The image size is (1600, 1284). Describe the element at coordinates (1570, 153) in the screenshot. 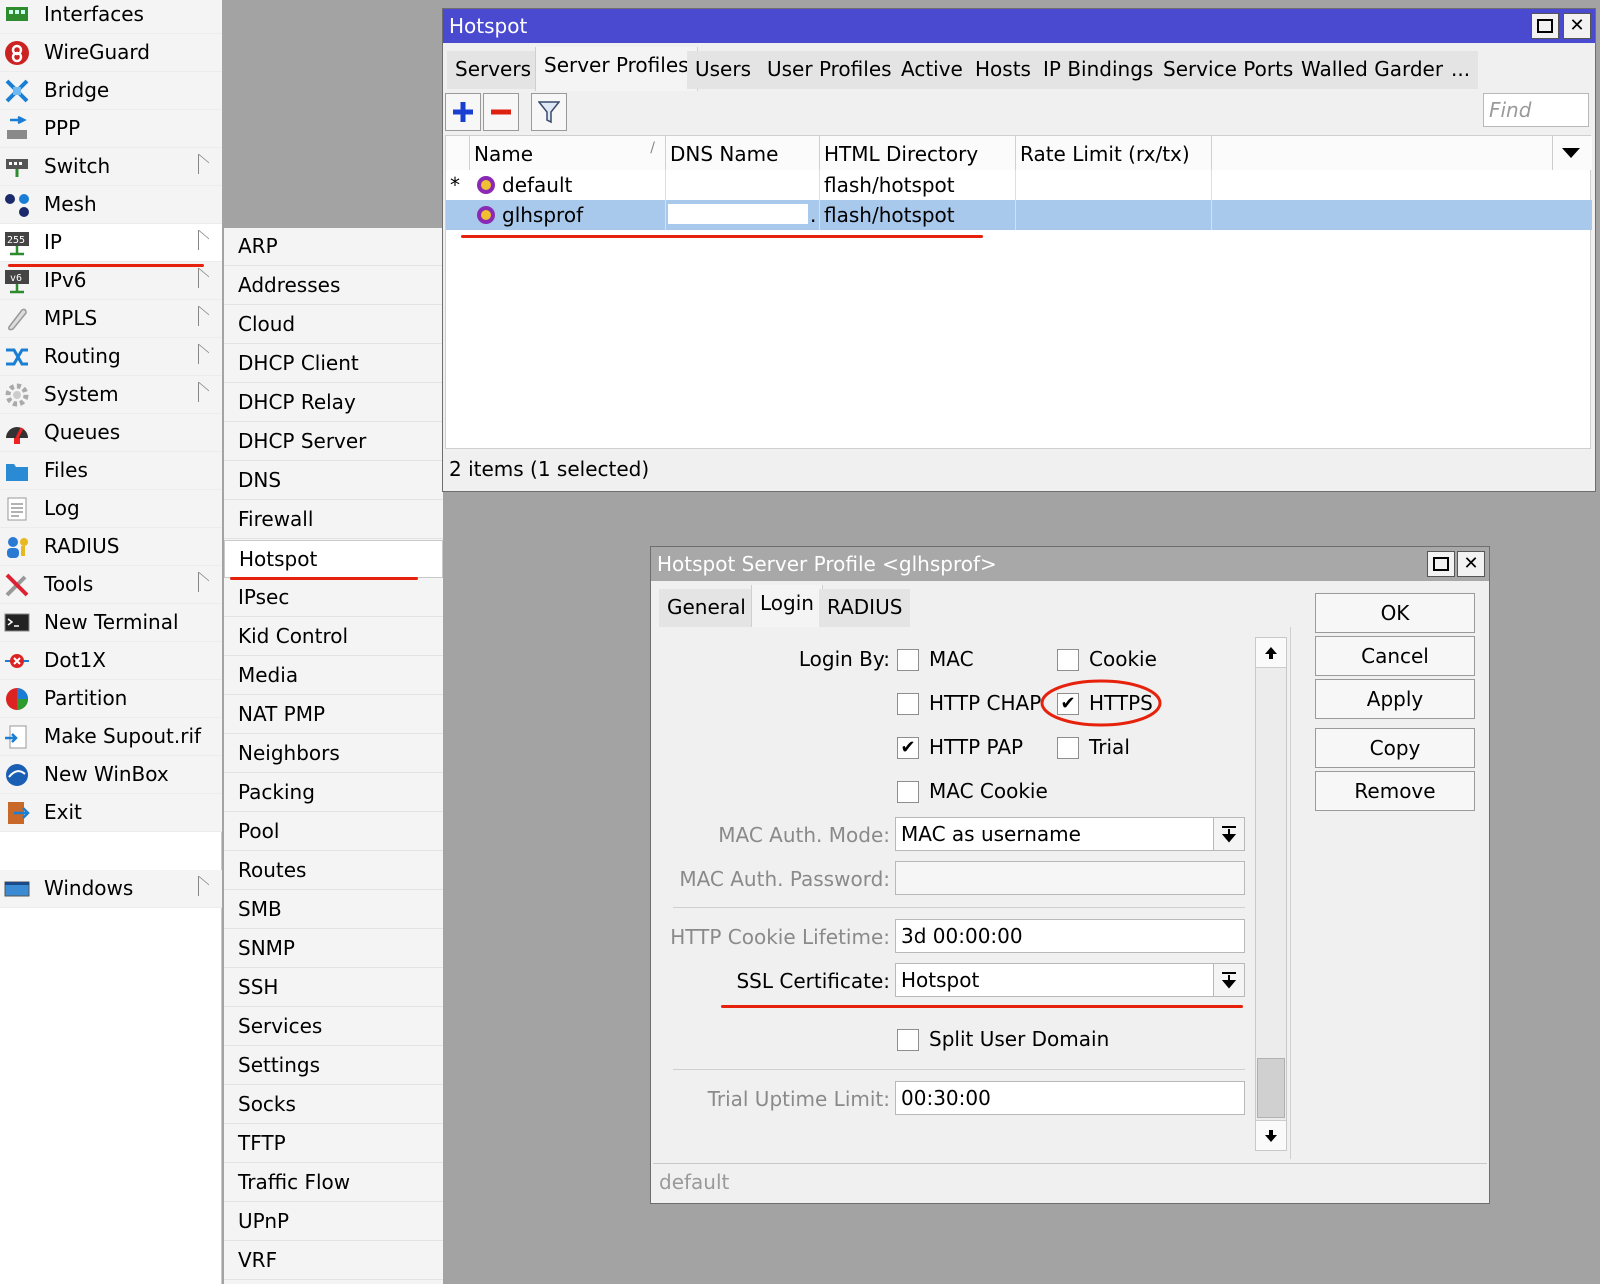

I see `columns-dropdown-button` at that location.